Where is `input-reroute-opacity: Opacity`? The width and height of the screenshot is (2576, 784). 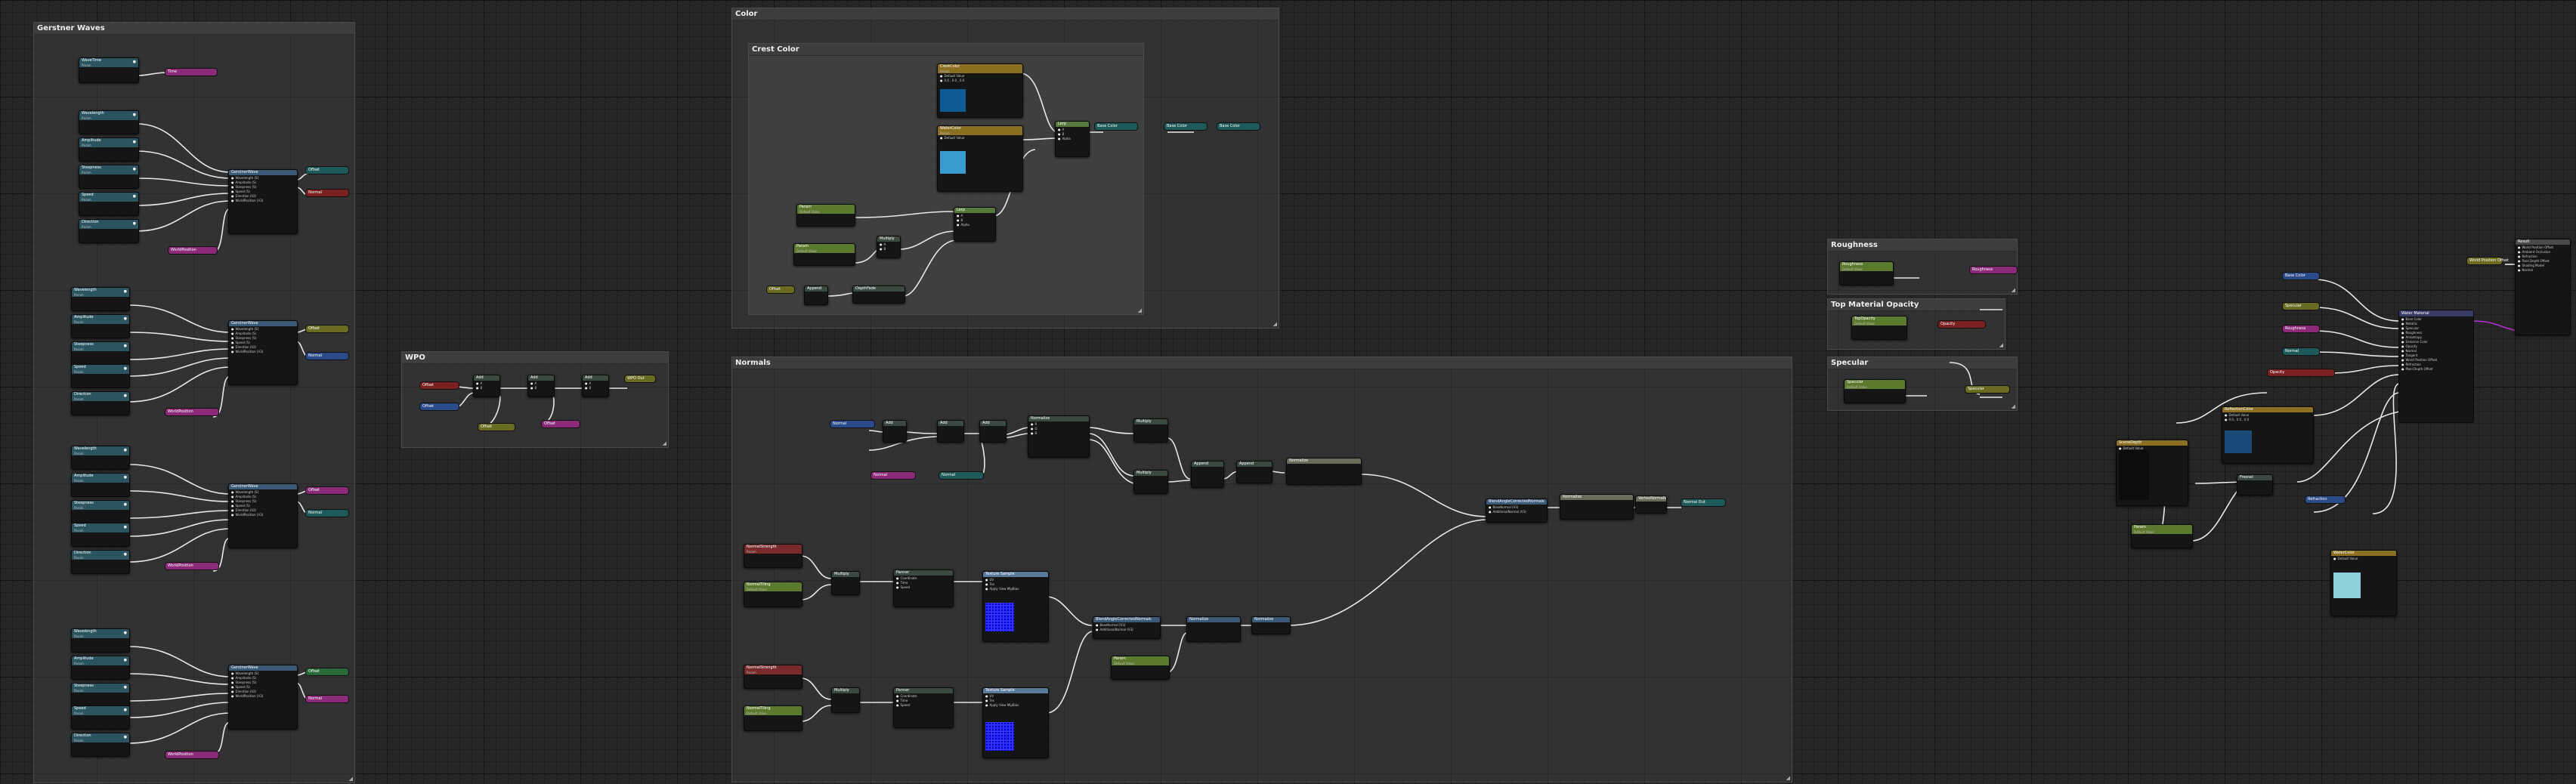 input-reroute-opacity: Opacity is located at coordinates (2301, 373).